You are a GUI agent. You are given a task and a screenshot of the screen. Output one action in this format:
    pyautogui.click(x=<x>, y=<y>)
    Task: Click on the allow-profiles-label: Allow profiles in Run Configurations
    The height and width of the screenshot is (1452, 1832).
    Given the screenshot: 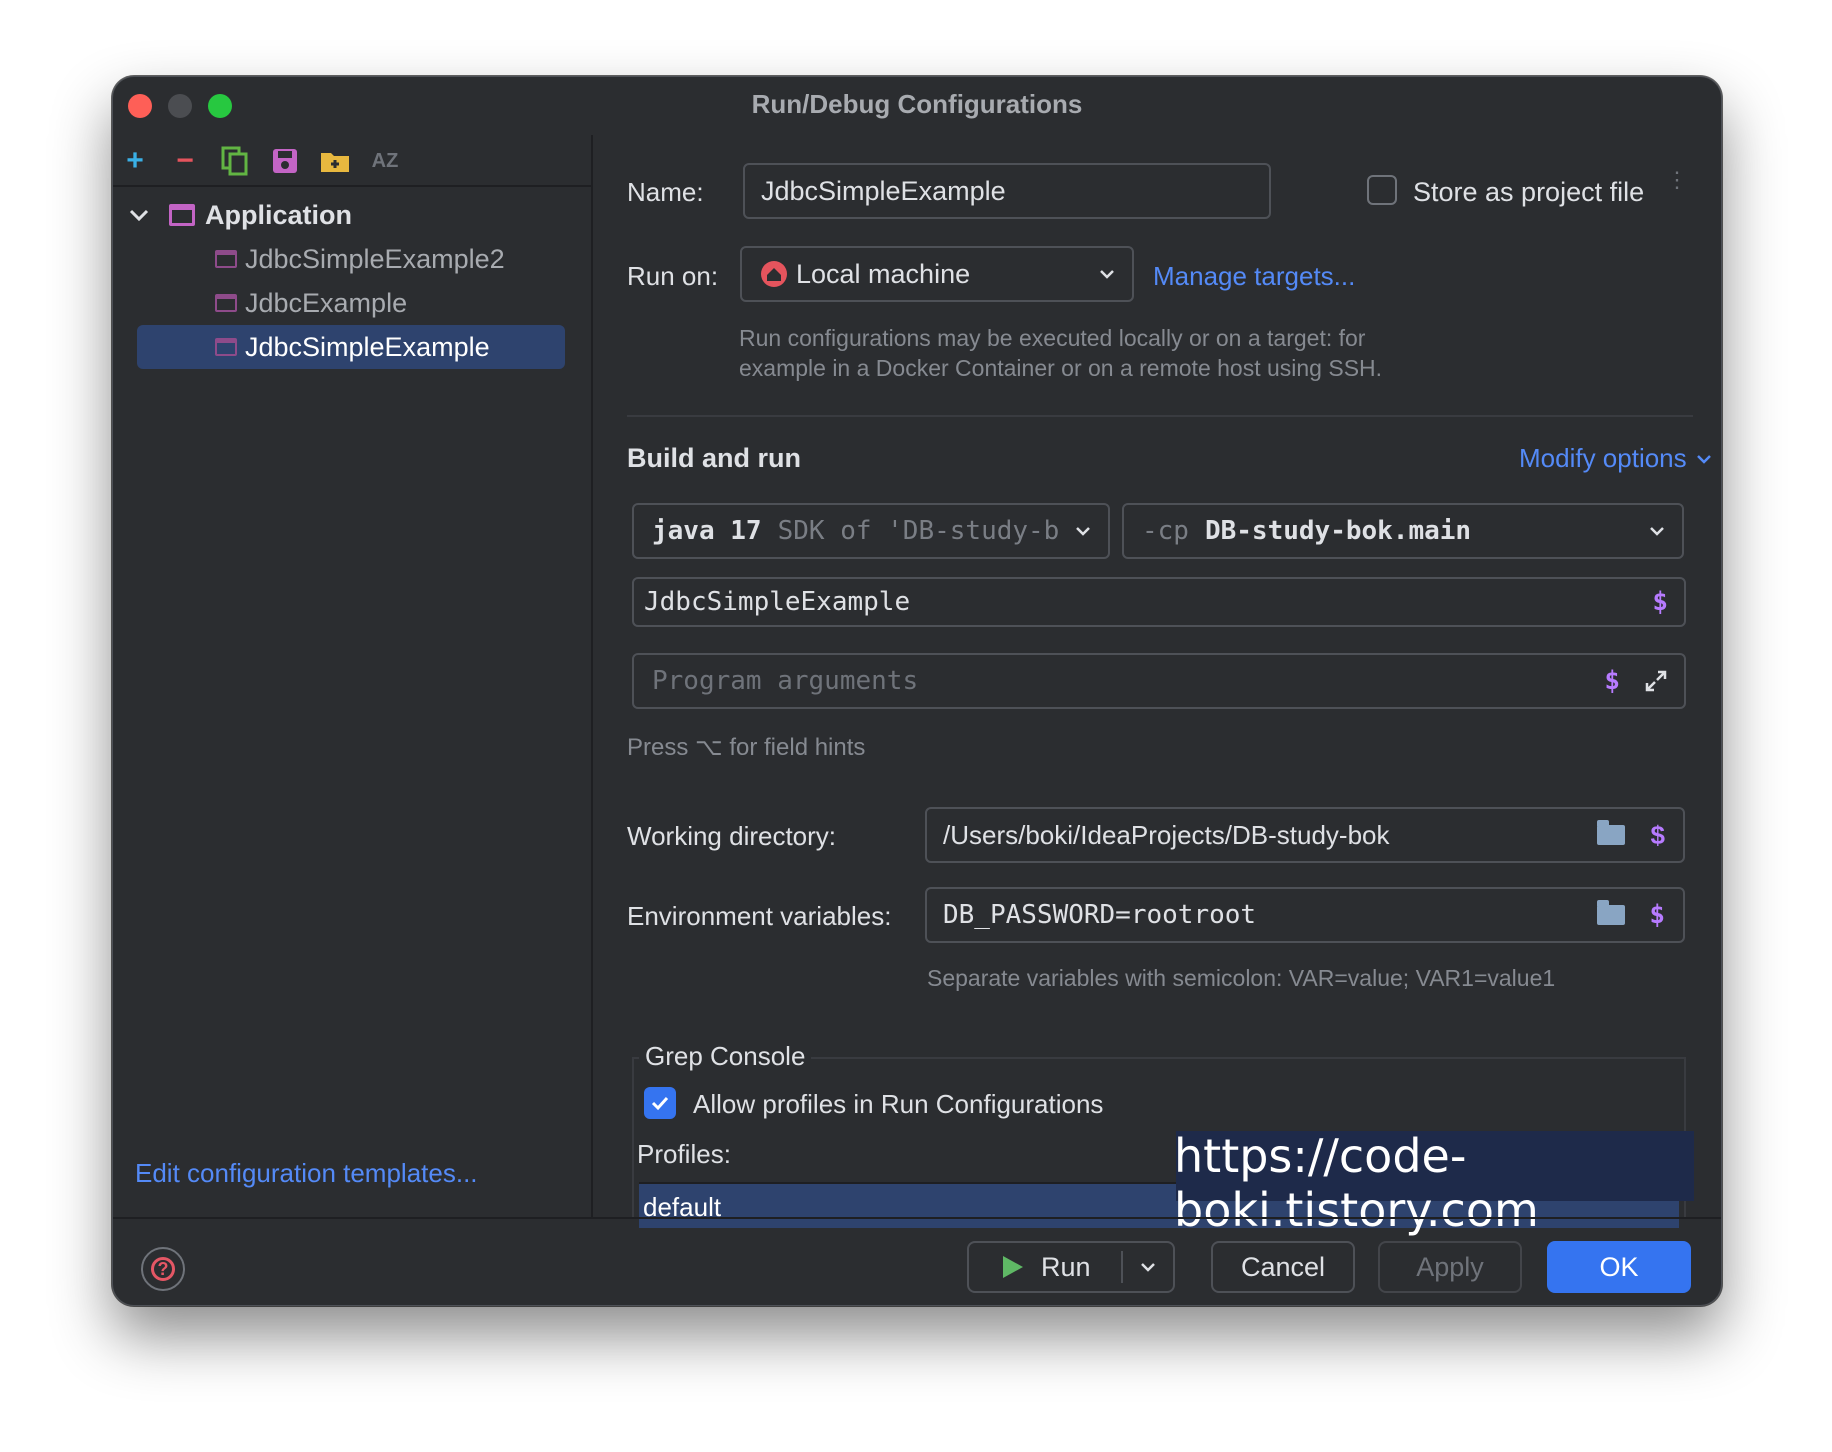 What is the action you would take?
    pyautogui.click(x=898, y=1104)
    